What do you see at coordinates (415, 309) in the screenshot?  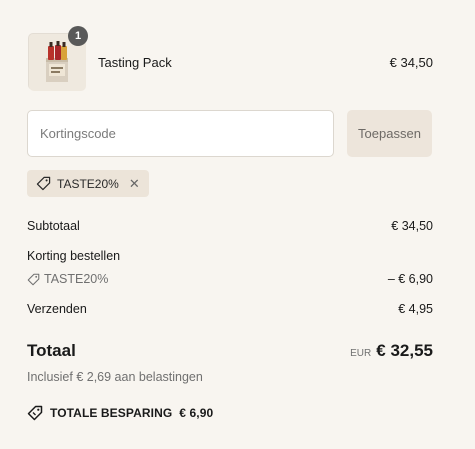 I see `shipping-value: € 4,95` at bounding box center [415, 309].